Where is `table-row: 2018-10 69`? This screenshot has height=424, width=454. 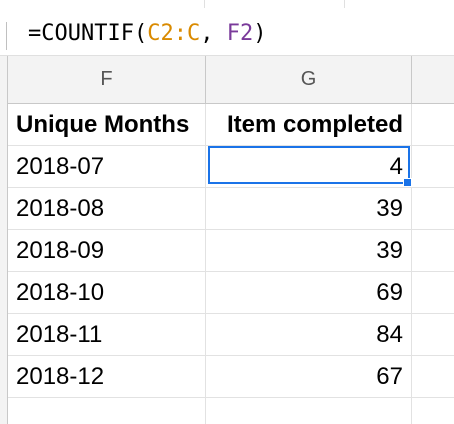 table-row: 2018-10 69 is located at coordinates (231, 293).